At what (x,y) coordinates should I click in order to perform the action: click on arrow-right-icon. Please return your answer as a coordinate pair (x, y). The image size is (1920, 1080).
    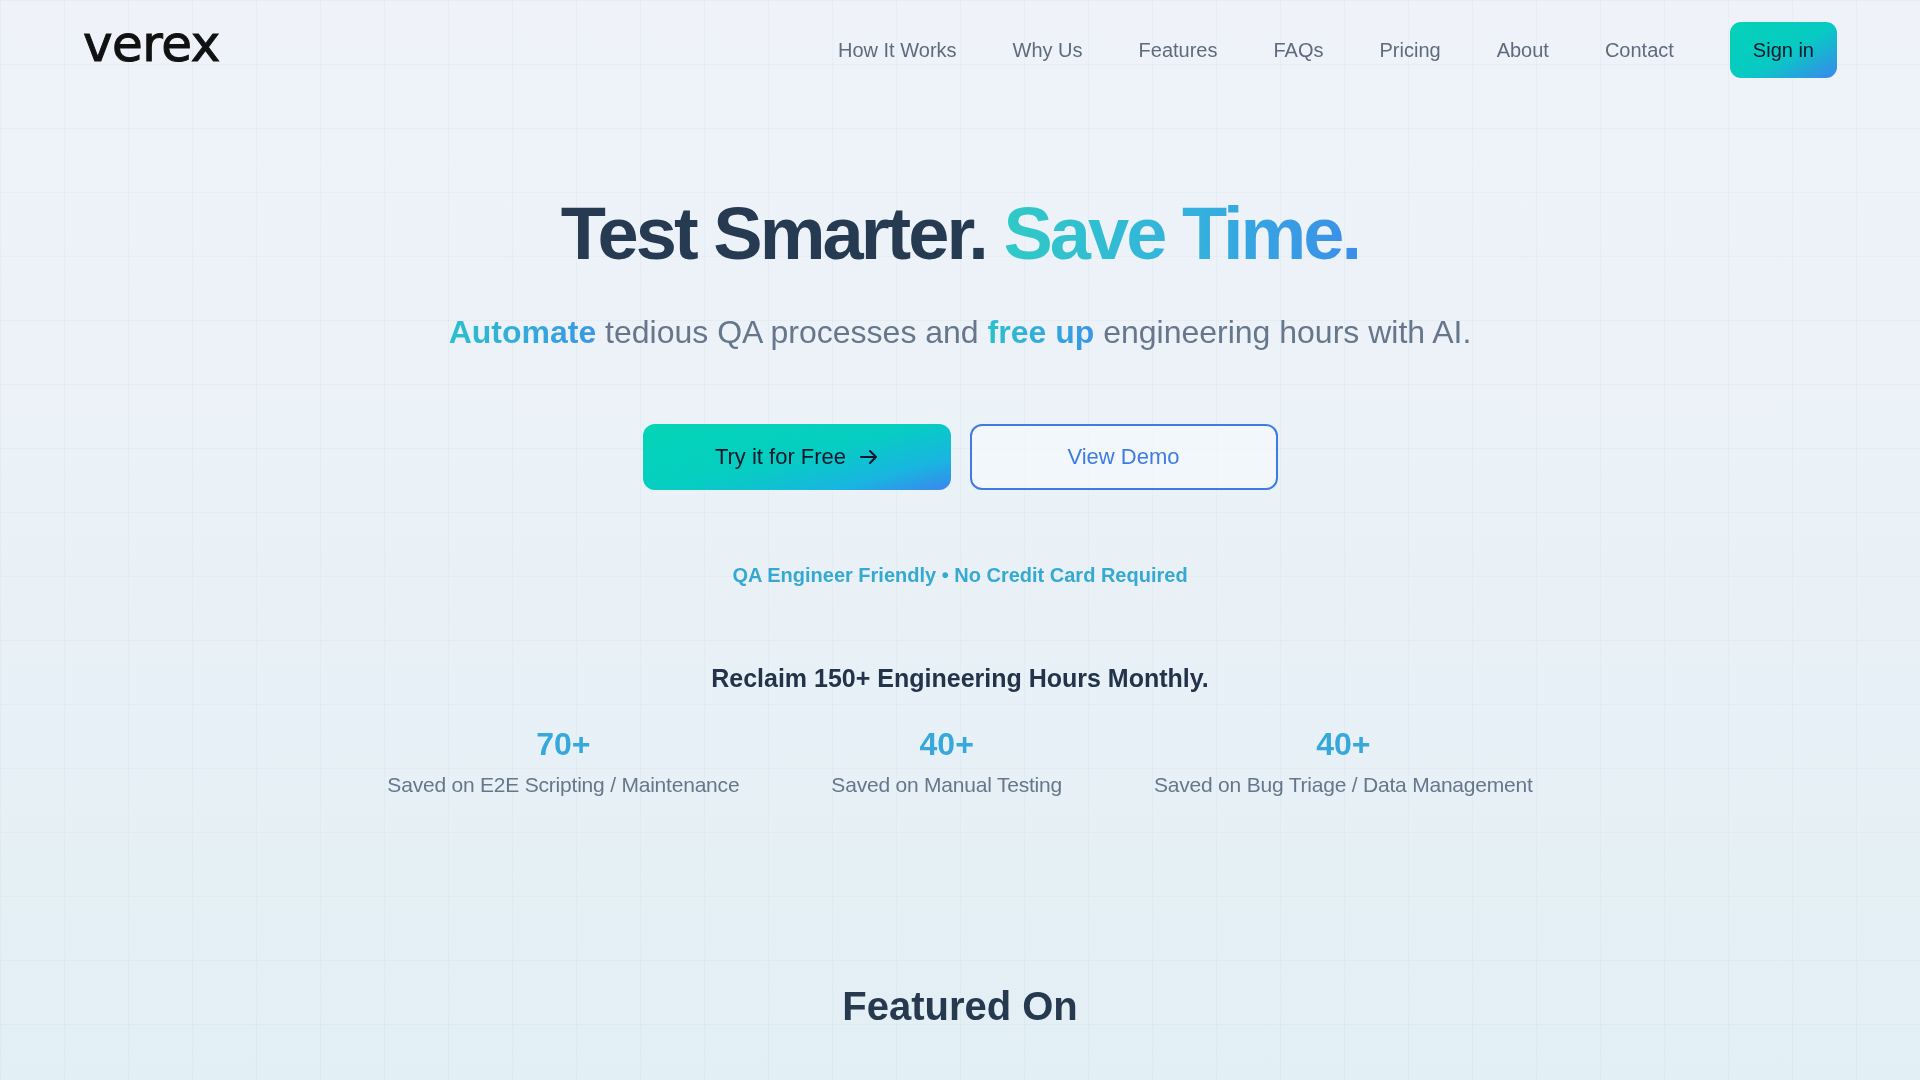
    Looking at the image, I should click on (869, 457).